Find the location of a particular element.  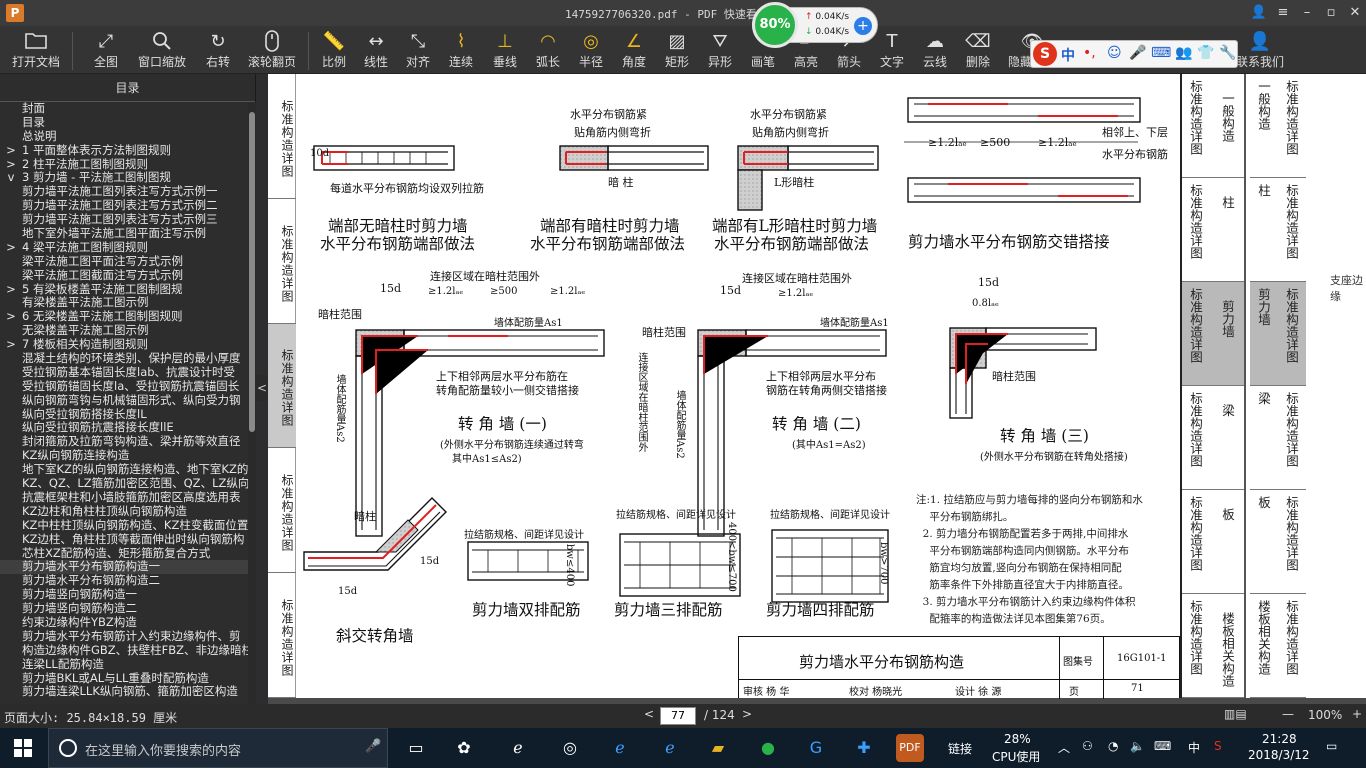

ime-lang: 中 is located at coordinates (1068, 55).